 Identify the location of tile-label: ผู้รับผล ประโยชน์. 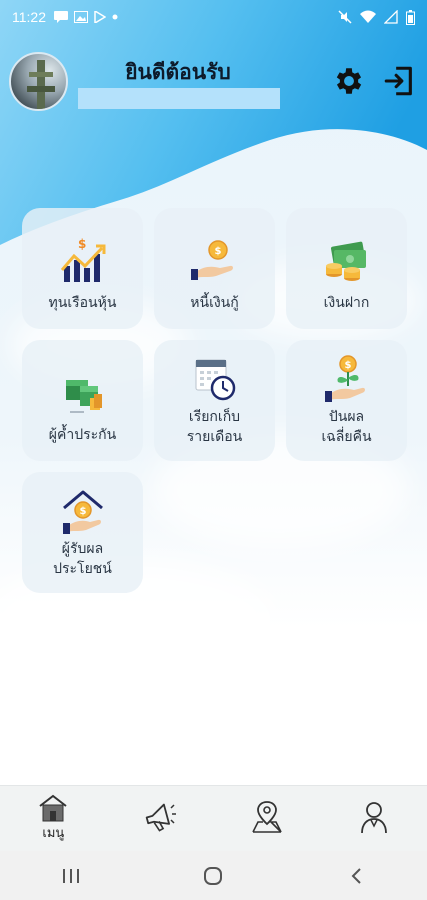
(83, 559).